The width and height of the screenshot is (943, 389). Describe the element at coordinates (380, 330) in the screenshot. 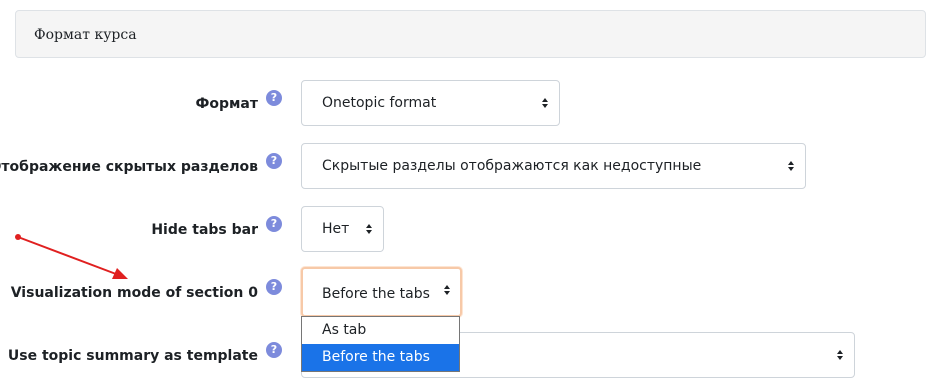

I see `dropdown-option-as-tab: As tab` at that location.